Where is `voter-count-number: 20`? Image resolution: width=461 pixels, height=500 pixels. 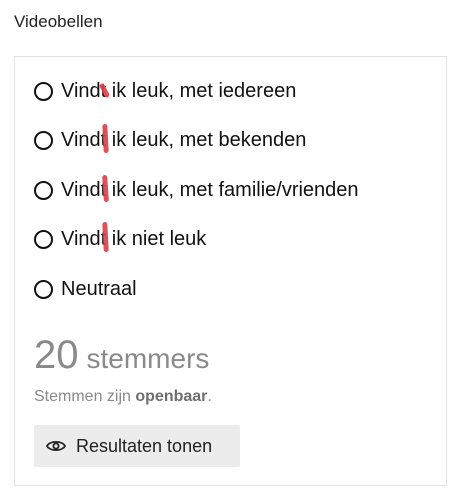
voter-count-number: 20 is located at coordinates (56, 355).